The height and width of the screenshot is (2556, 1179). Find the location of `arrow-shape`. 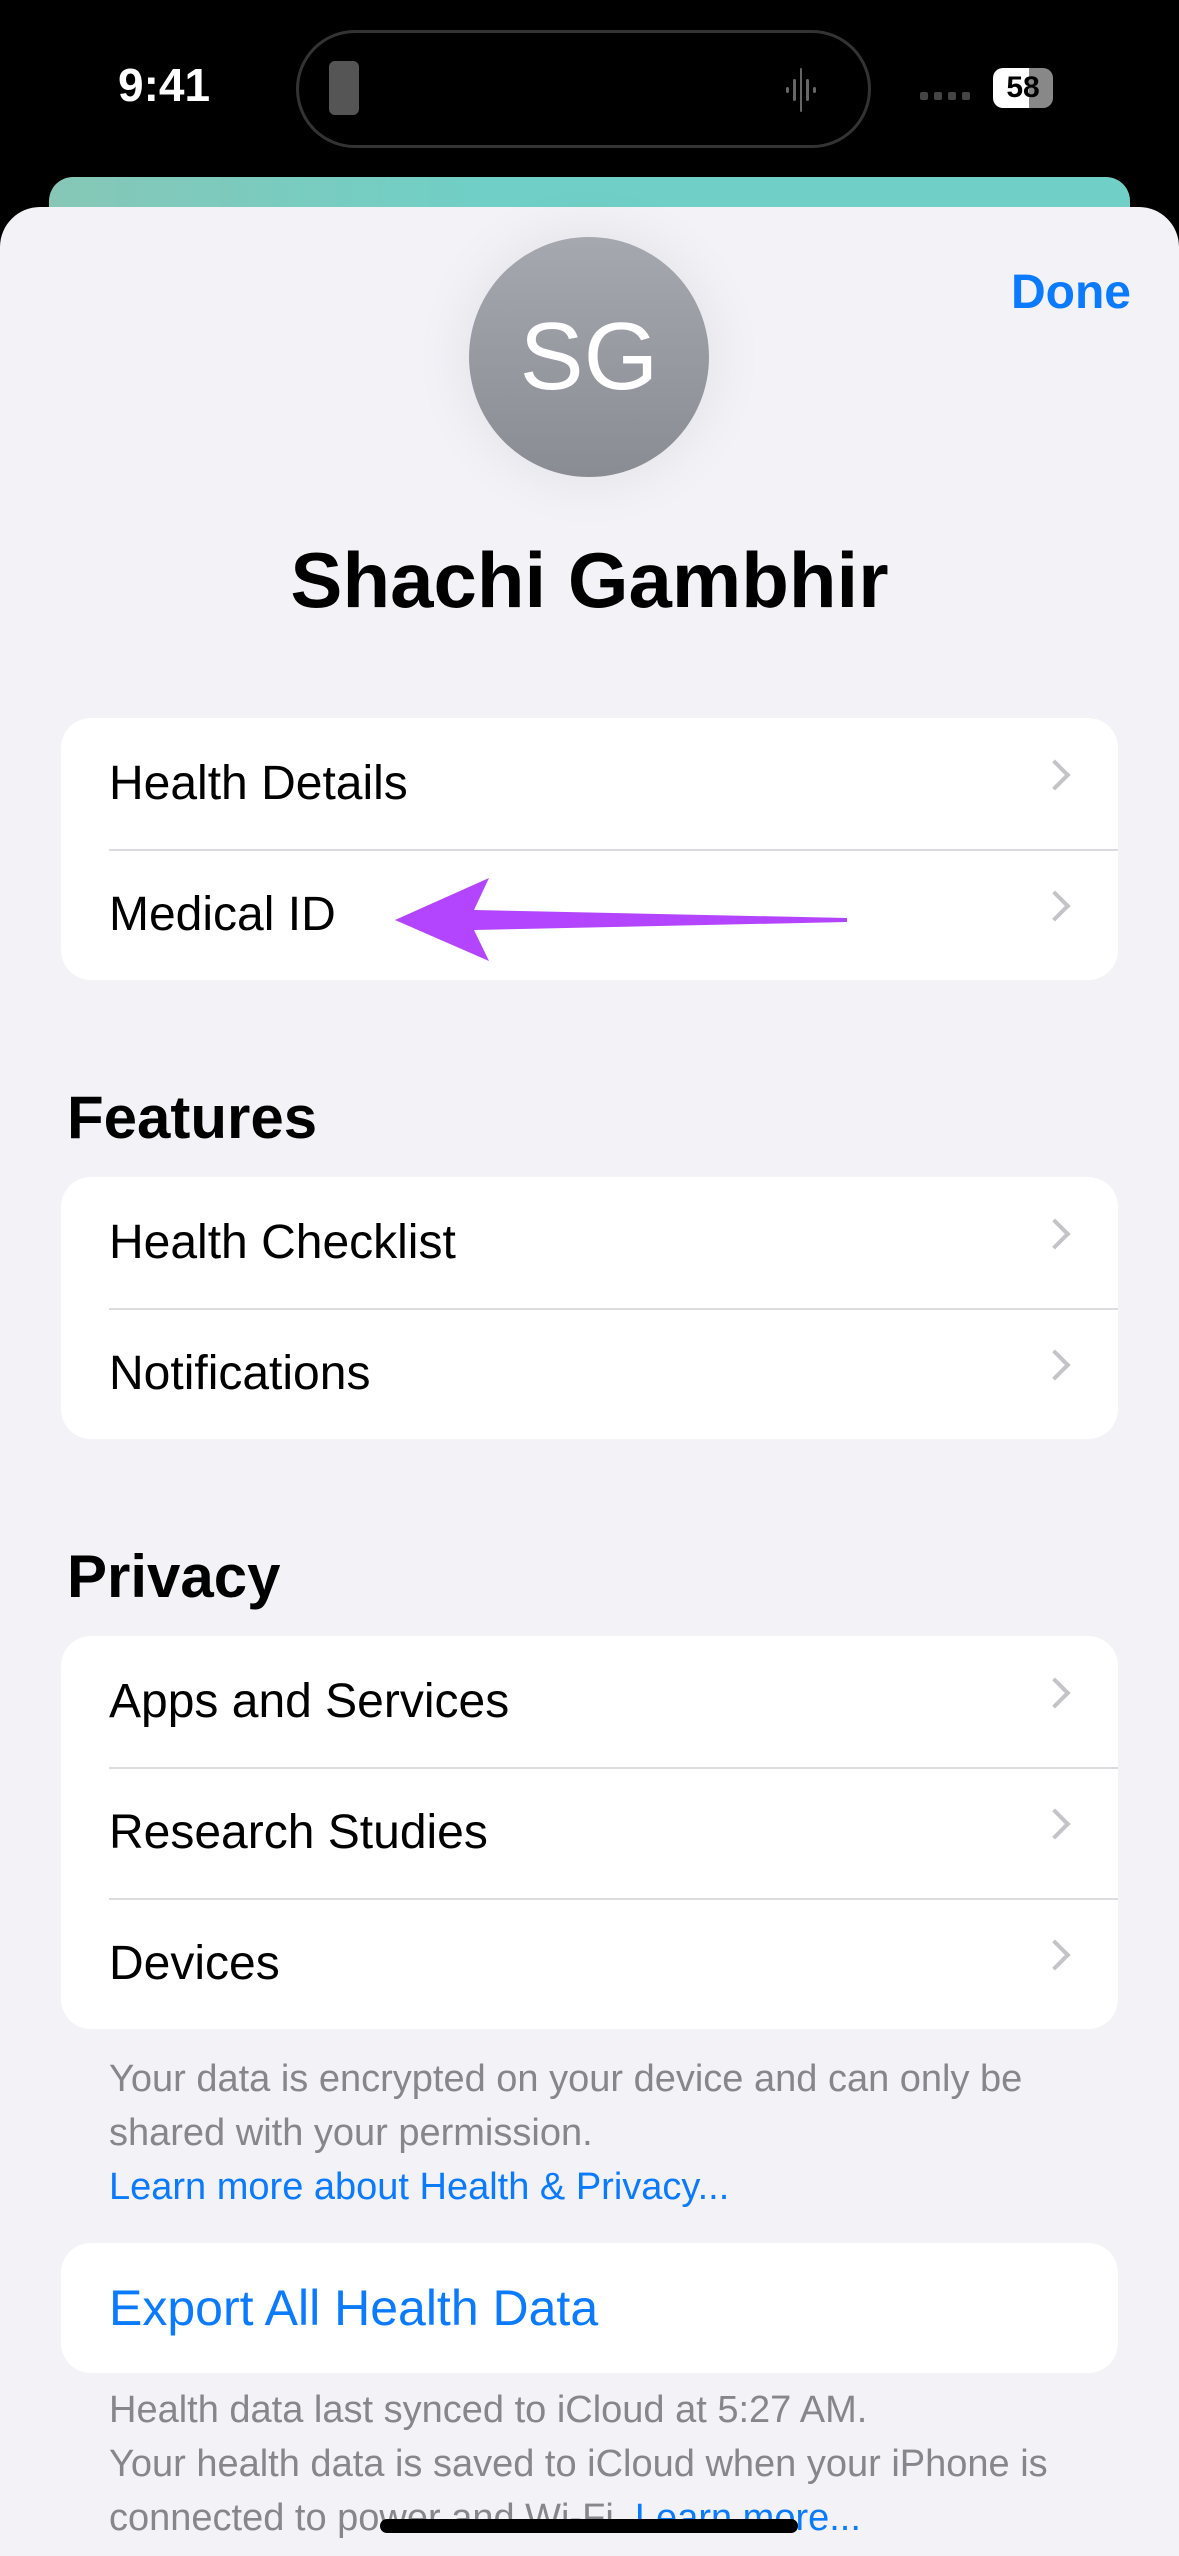

arrow-shape is located at coordinates (621, 919).